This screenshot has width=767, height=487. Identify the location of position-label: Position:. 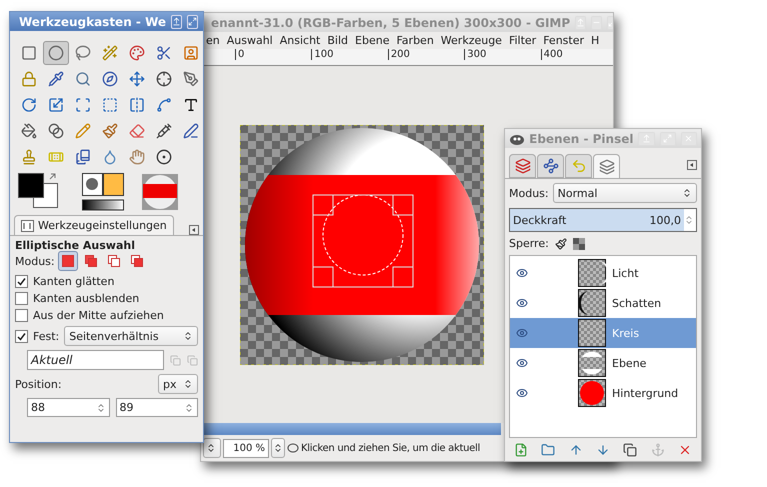
(38, 384).